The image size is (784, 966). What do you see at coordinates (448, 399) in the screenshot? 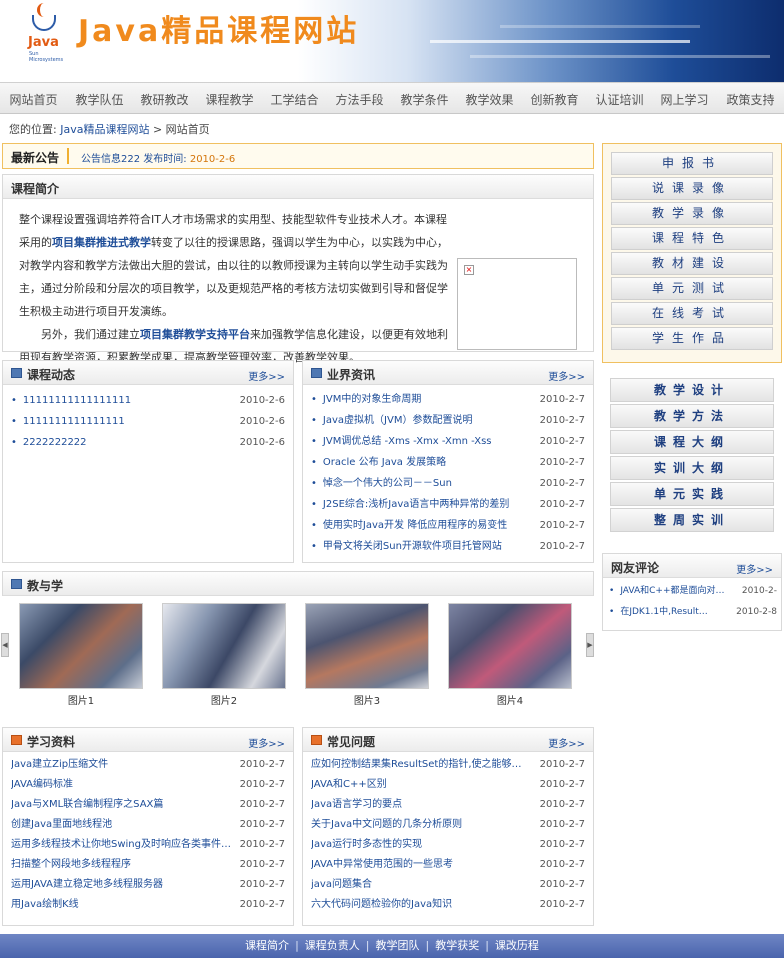
I see `list-item: JVM中的对象生命周期 2010-2-7` at bounding box center [448, 399].